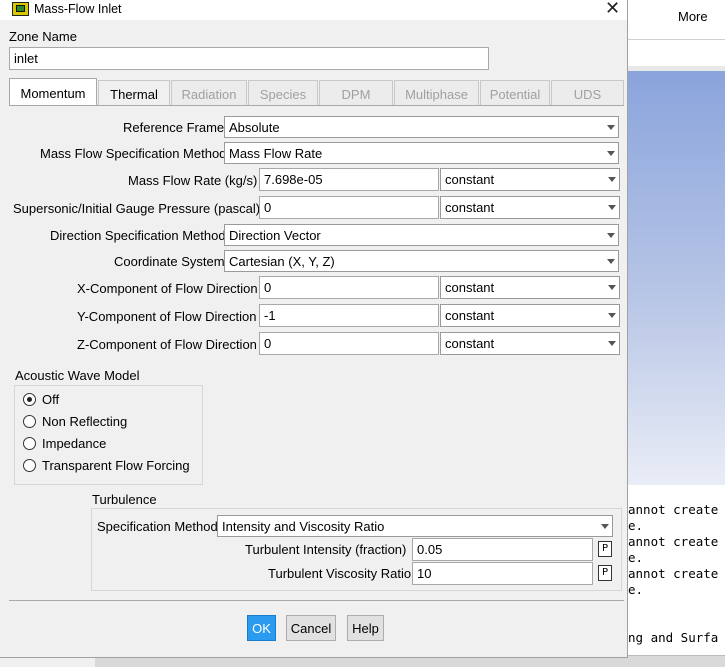  I want to click on direction-spec-select: Direction Vector, so click(421, 235).